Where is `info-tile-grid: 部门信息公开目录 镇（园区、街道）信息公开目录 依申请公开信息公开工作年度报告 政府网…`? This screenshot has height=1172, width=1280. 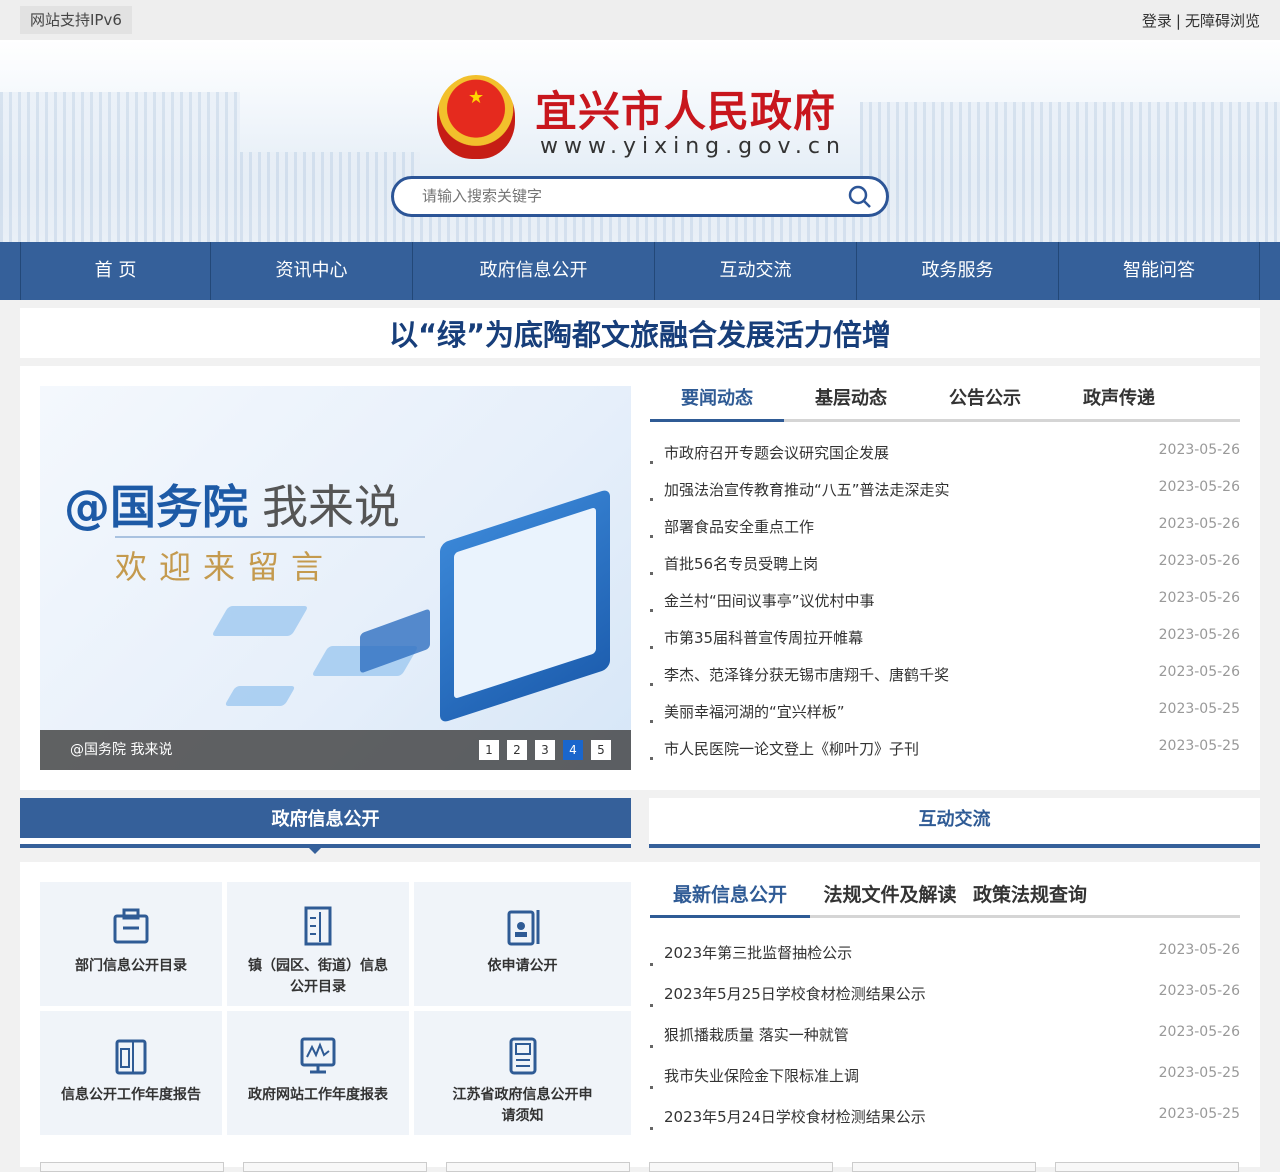 info-tile-grid: 部门信息公开目录 镇（园区、街道）信息公开目录 依申请公开信息公开工作年度报告 政府网… is located at coordinates (335, 1008).